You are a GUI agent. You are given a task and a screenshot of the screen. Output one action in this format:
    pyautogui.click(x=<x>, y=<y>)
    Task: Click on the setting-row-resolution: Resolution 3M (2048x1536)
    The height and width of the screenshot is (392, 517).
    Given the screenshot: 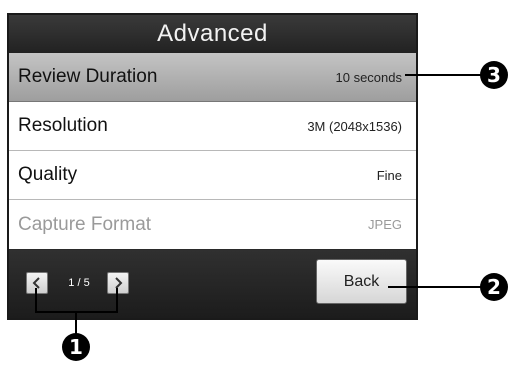 What is the action you would take?
    pyautogui.click(x=212, y=126)
    